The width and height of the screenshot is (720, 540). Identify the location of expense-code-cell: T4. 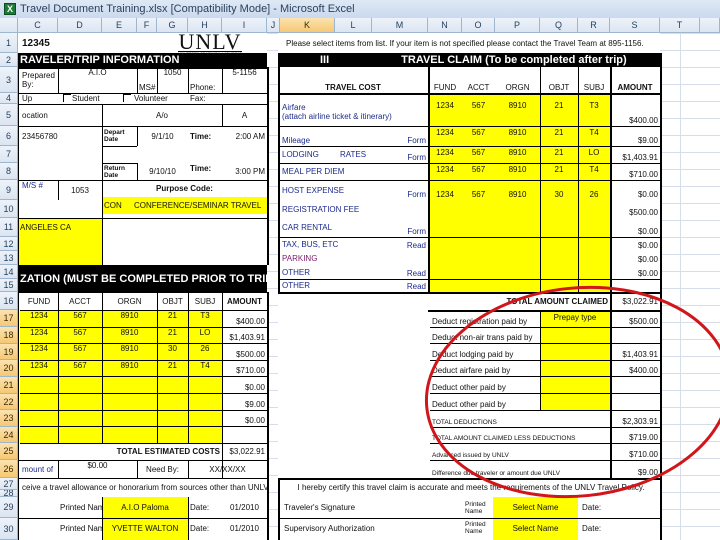
(594, 132).